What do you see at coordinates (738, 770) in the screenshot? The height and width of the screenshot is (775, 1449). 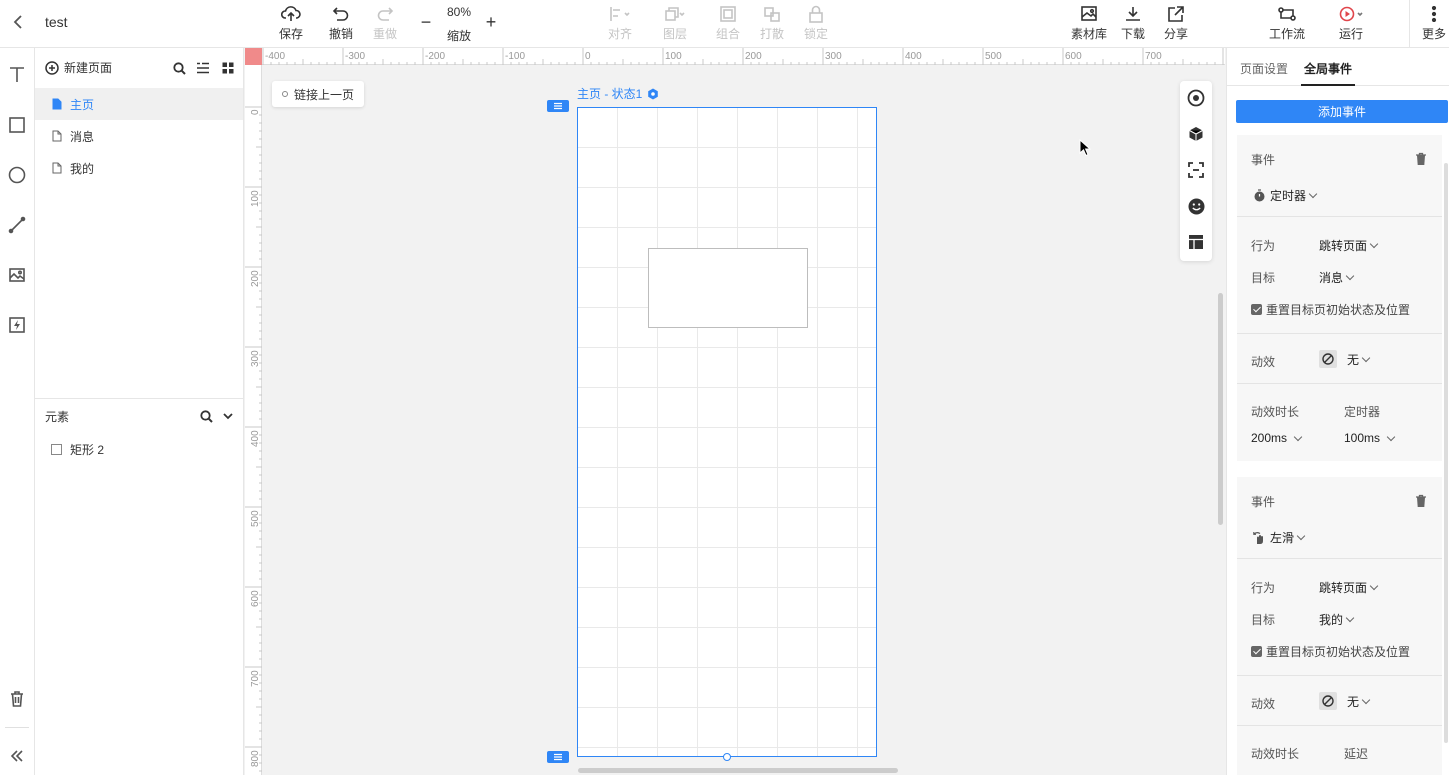 I see `horizontal-scrollbar` at bounding box center [738, 770].